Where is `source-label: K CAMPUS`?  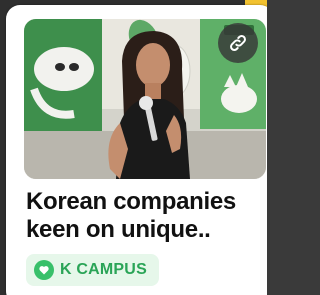 source-label: K CAMPUS is located at coordinates (103, 269).